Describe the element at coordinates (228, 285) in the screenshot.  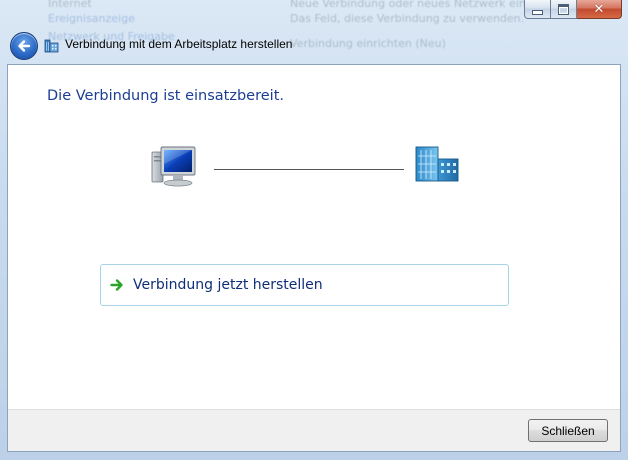
I see `connect-now-label: Verbindung jetzt herstellen` at that location.